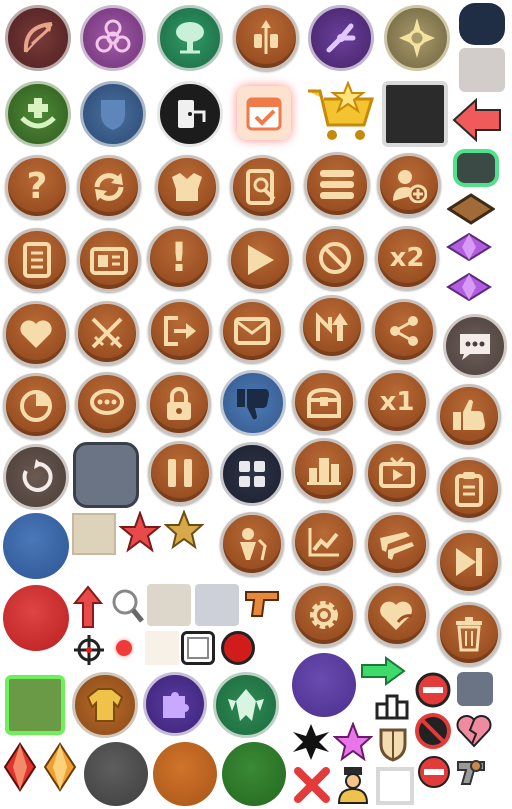 This screenshot has width=512, height=809. Describe the element at coordinates (397, 615) in the screenshot. I see `heart-share-button` at that location.